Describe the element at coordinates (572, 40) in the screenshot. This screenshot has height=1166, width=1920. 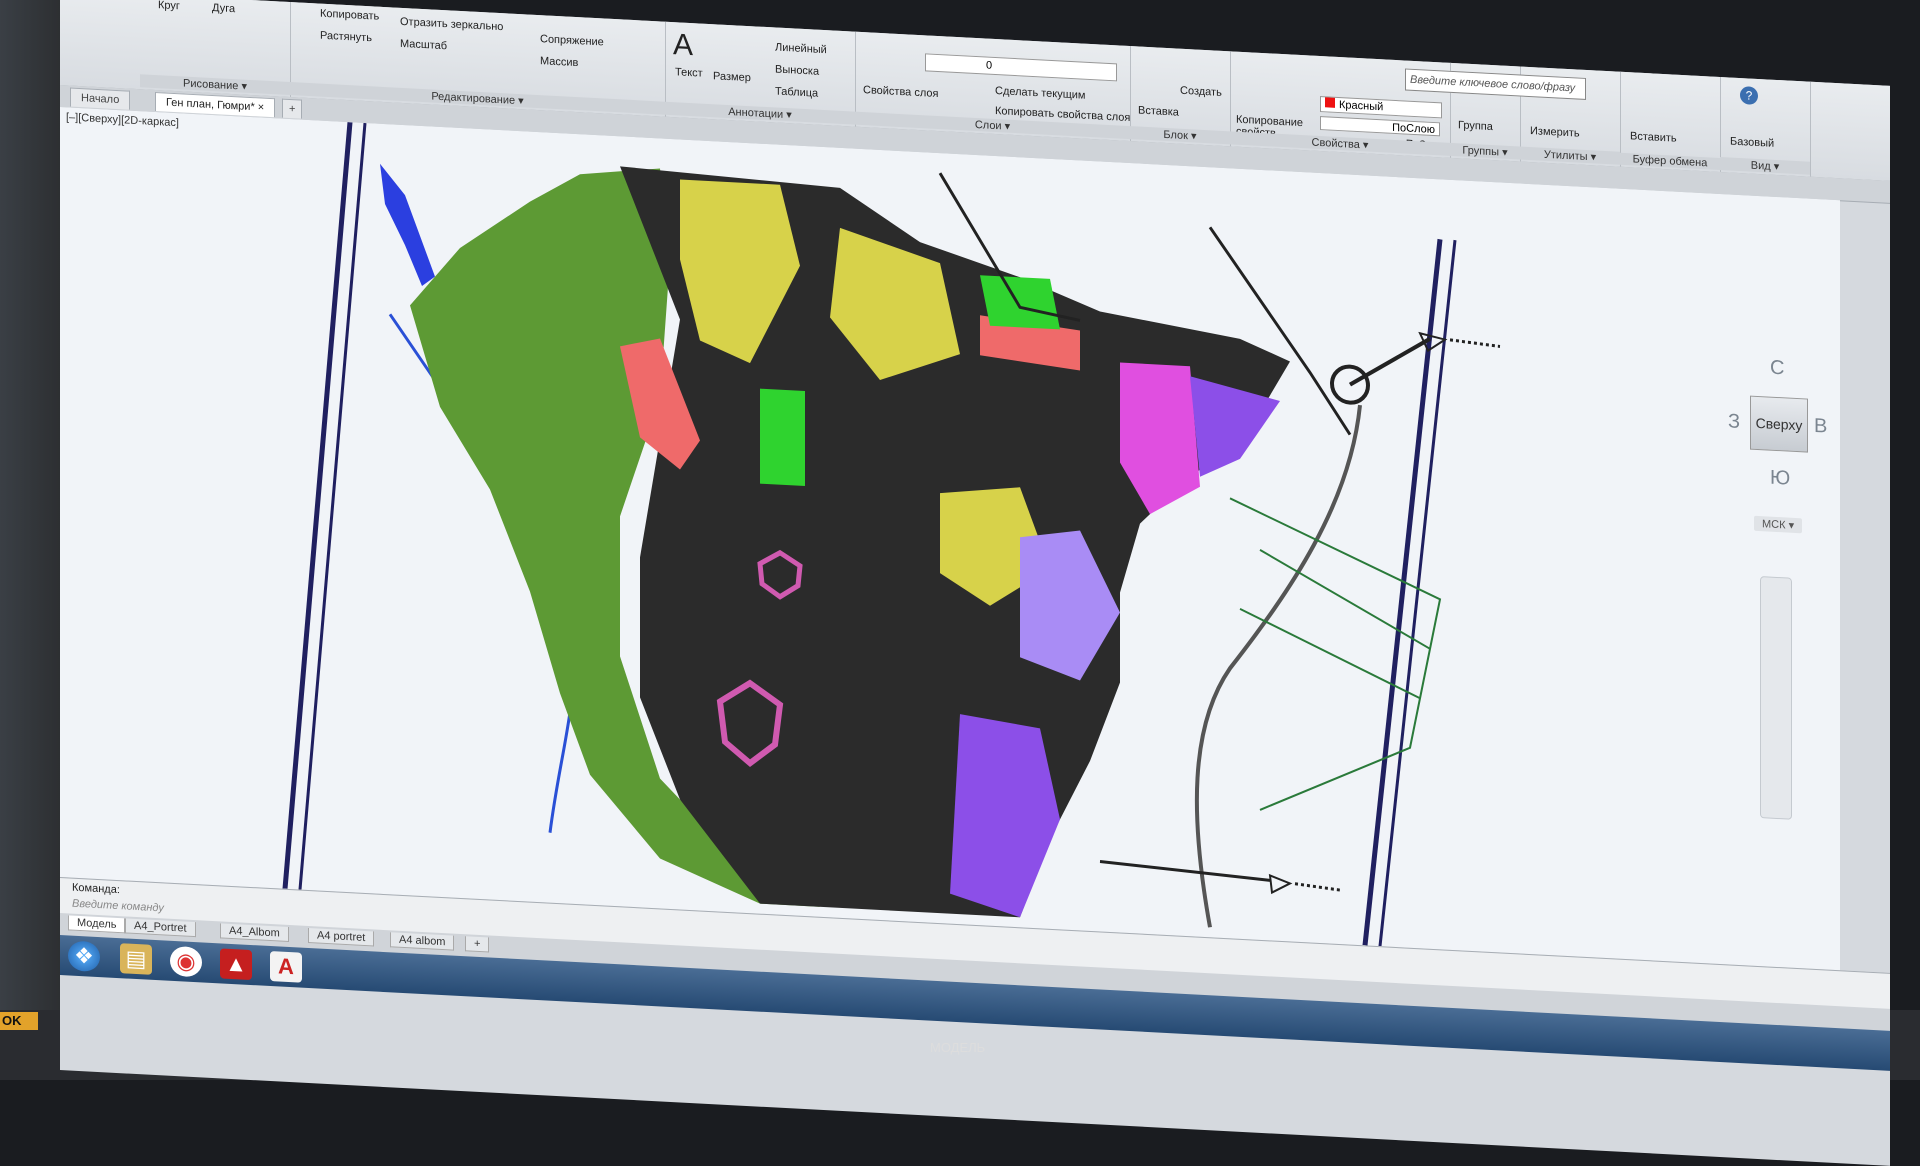
I see `fillet-button: Сопряжение` at that location.